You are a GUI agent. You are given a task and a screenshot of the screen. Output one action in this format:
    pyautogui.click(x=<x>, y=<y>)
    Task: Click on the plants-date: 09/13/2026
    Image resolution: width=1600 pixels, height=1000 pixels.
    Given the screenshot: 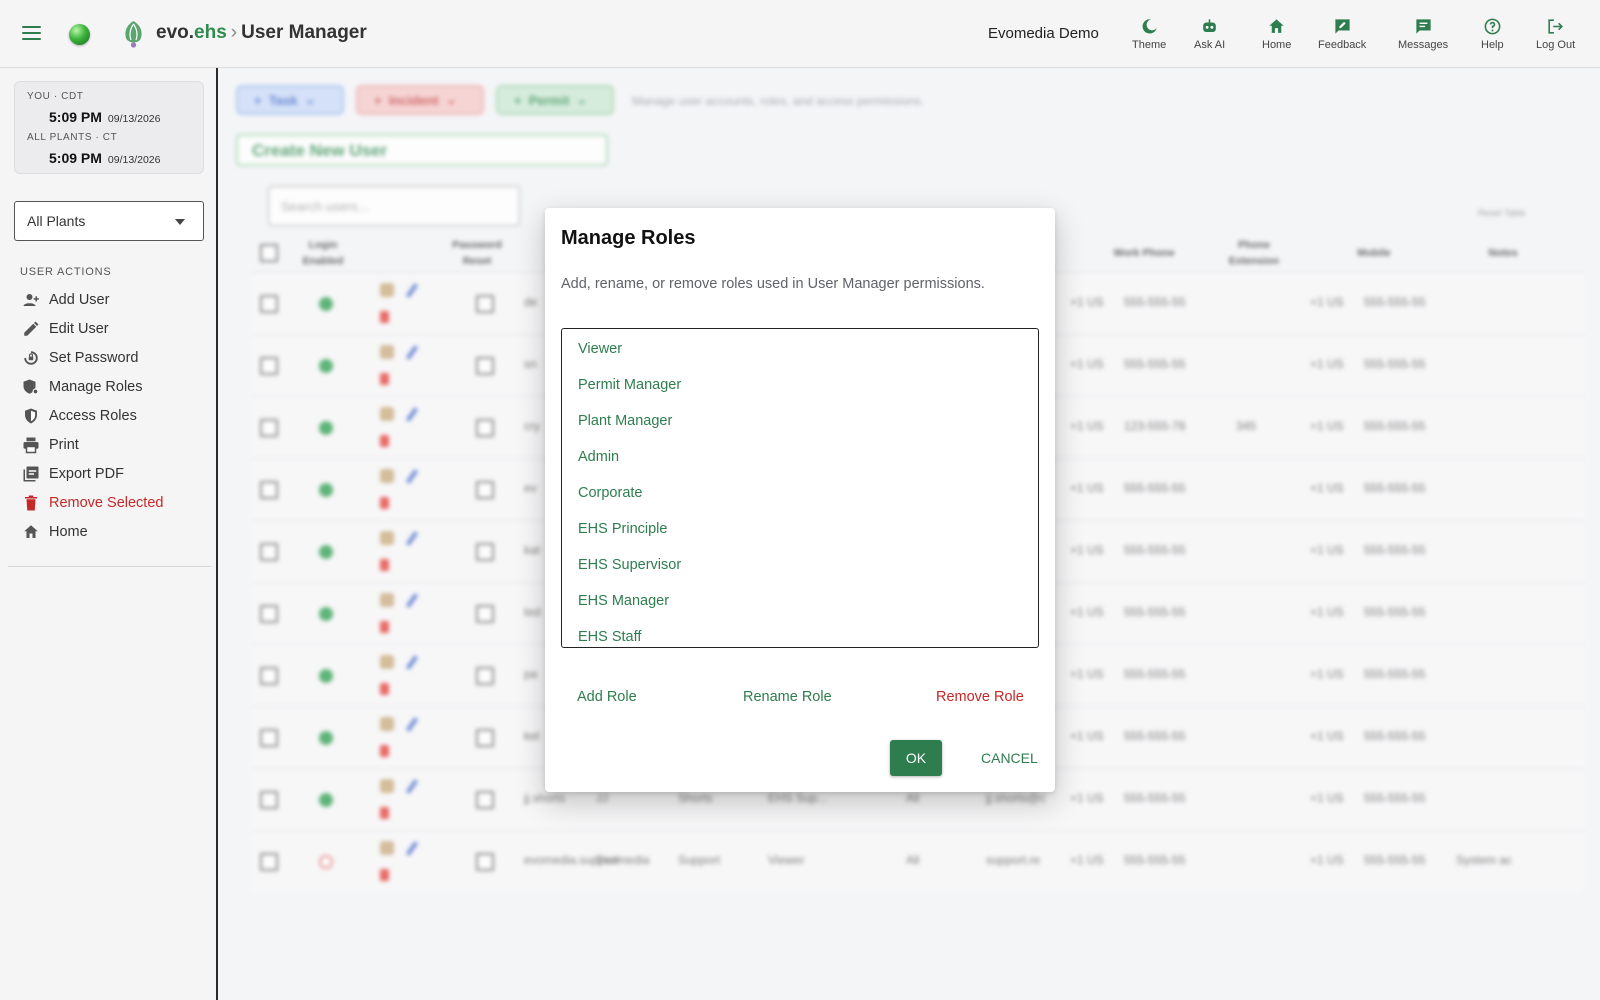 What is the action you would take?
    pyautogui.click(x=134, y=160)
    